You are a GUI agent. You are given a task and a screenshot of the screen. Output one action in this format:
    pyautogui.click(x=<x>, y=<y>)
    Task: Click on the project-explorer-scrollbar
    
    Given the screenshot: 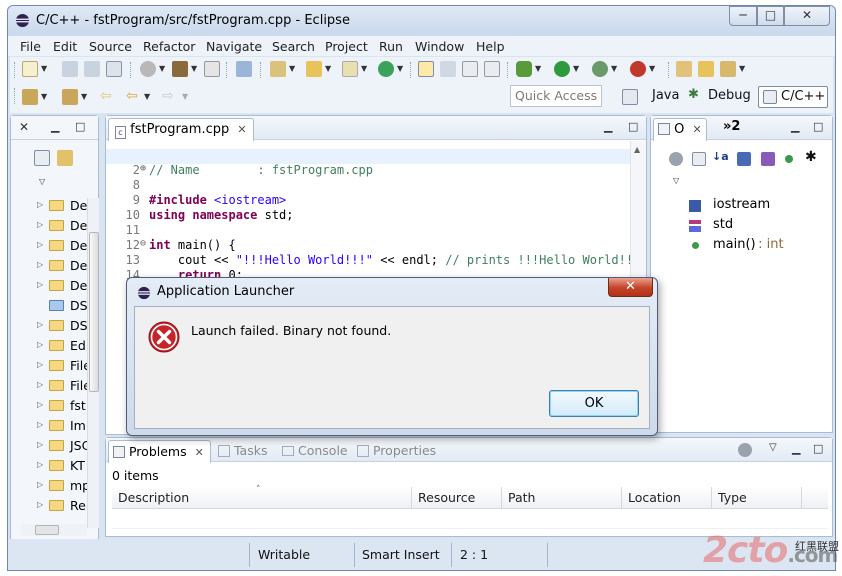 What is the action you would take?
    pyautogui.click(x=93, y=363)
    